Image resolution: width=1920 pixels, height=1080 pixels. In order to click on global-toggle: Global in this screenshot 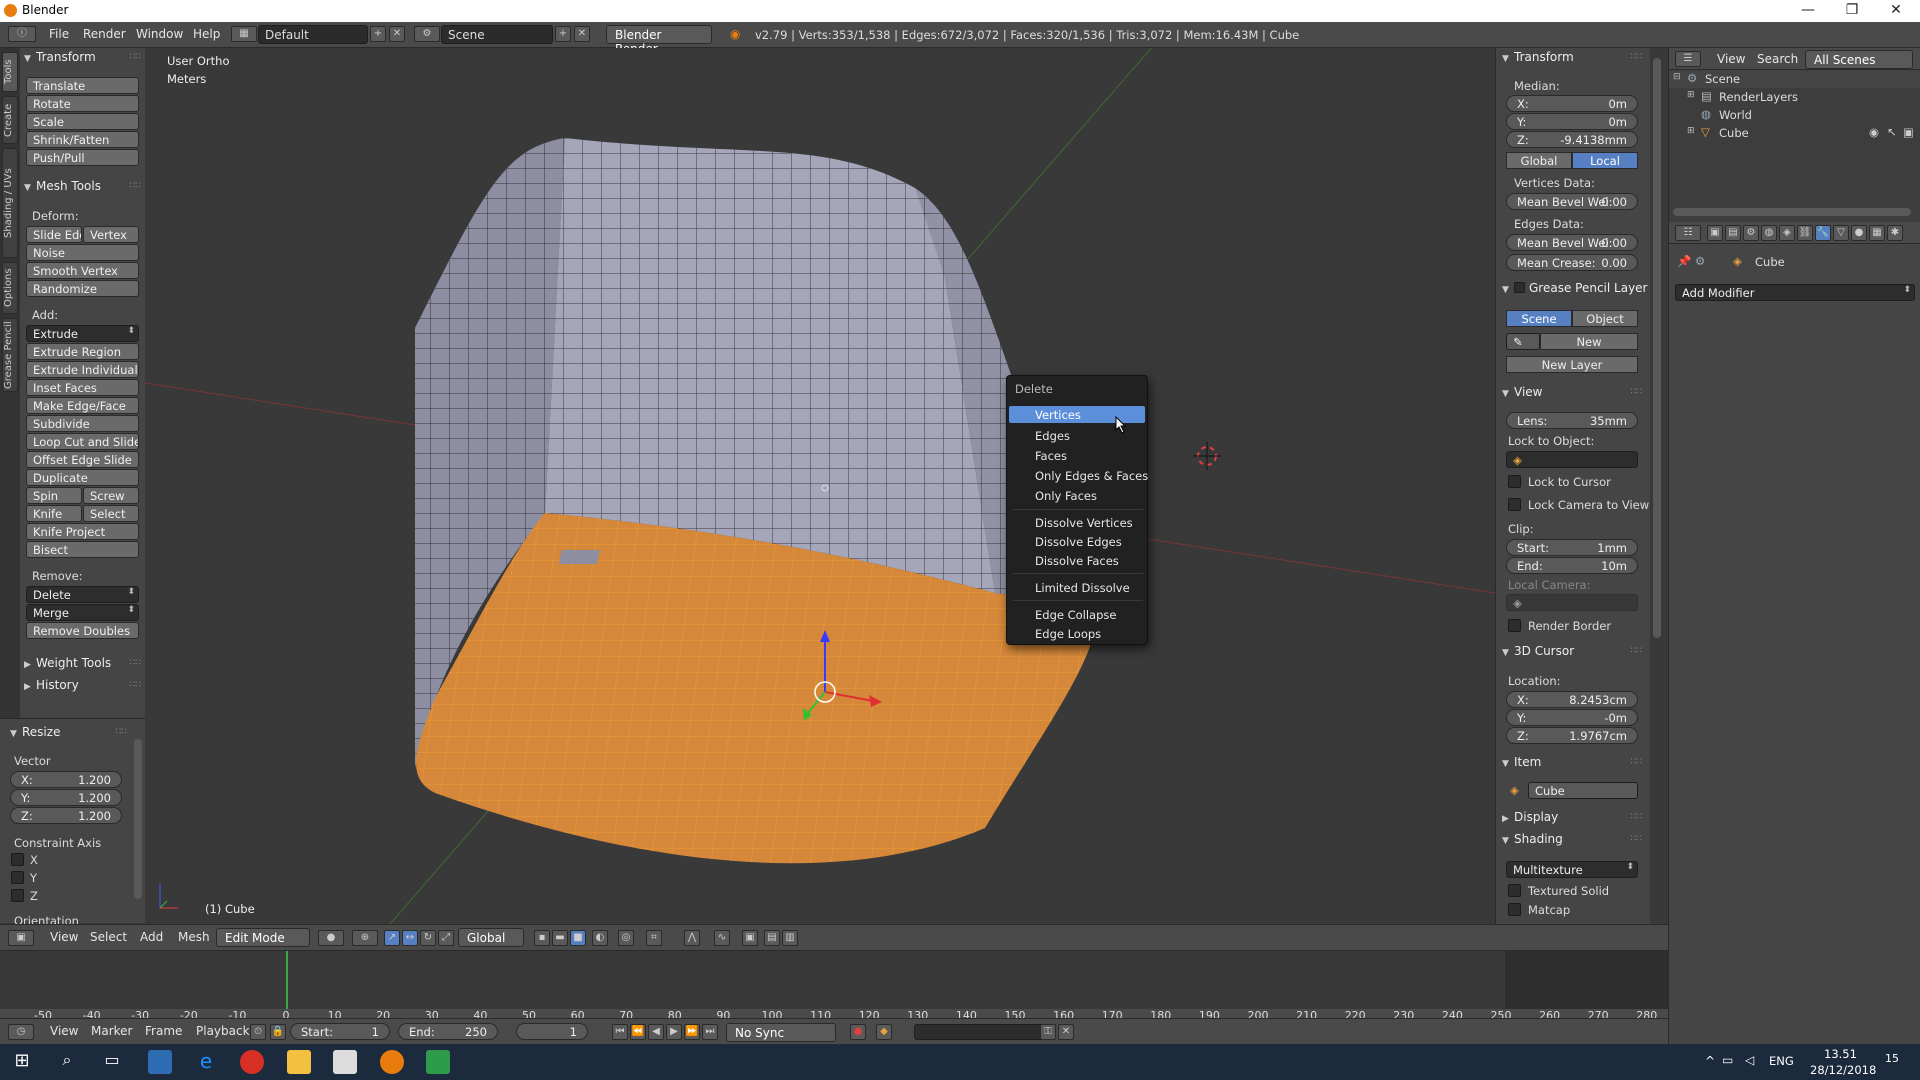, I will do `click(1539, 160)`.